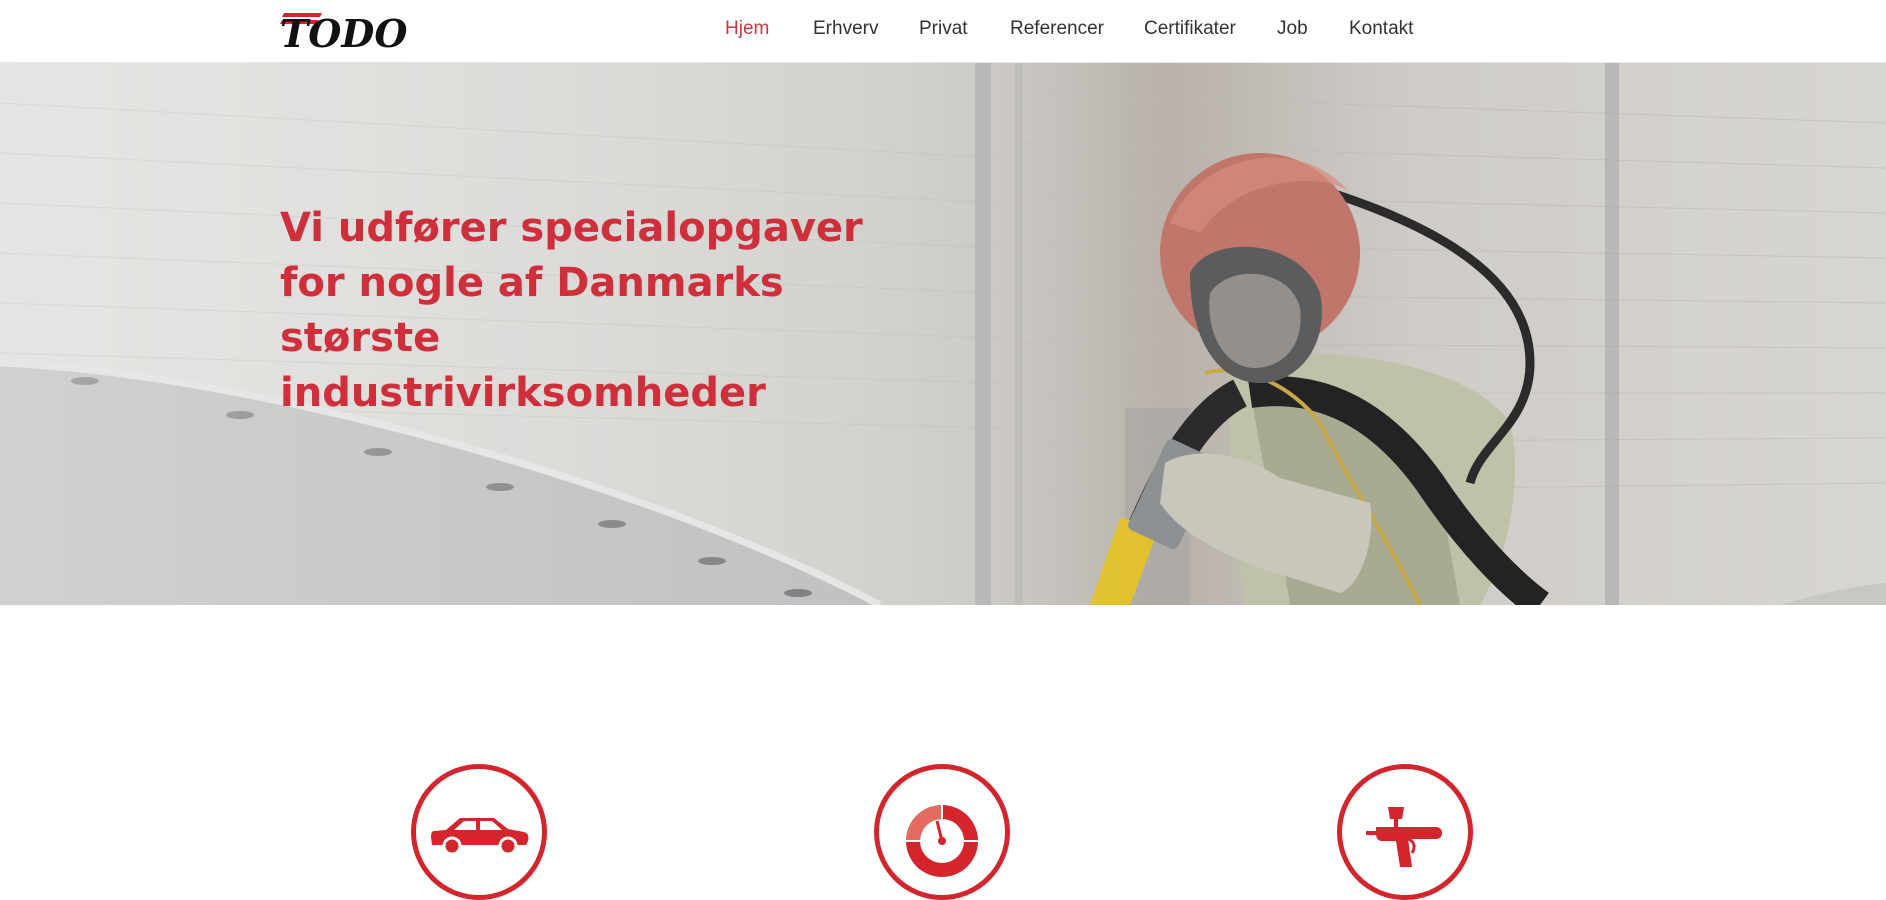 The image size is (1886, 900). Describe the element at coordinates (571, 228) in the screenshot. I see `hero-headline-line: Vi udfører specialopgaver` at that location.